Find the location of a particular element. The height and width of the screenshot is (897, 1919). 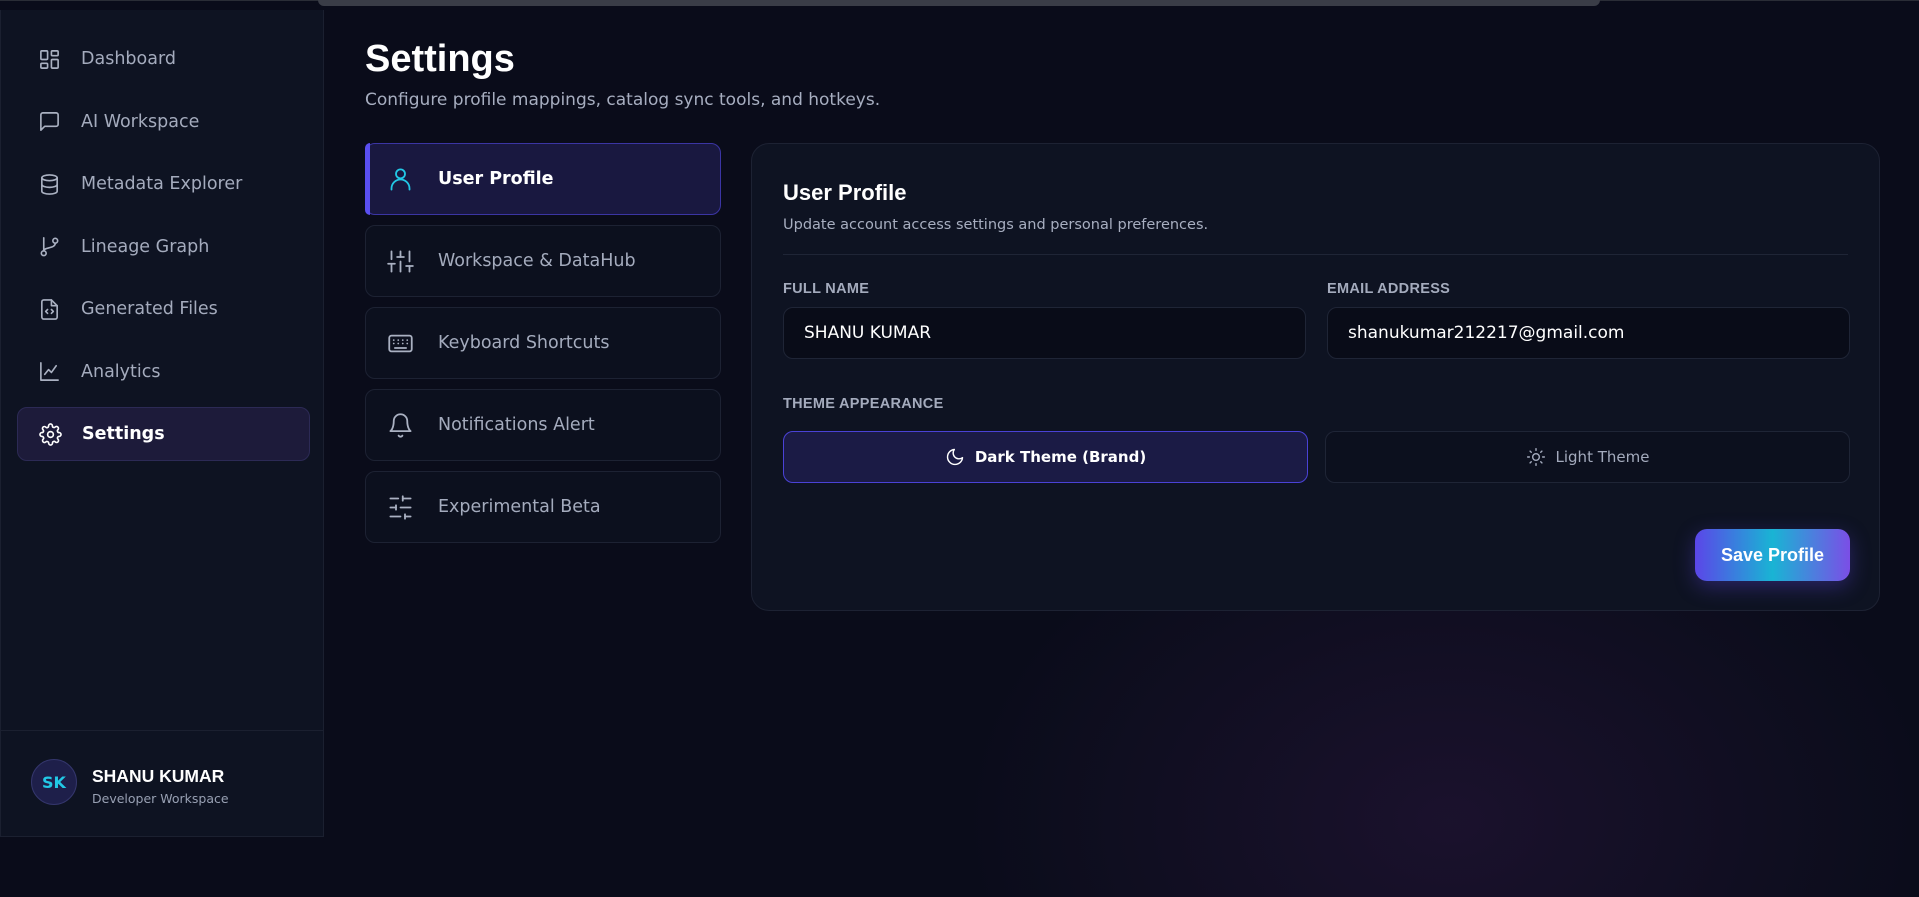

sidebar-item-label: Metadata Explorer is located at coordinates (162, 184).